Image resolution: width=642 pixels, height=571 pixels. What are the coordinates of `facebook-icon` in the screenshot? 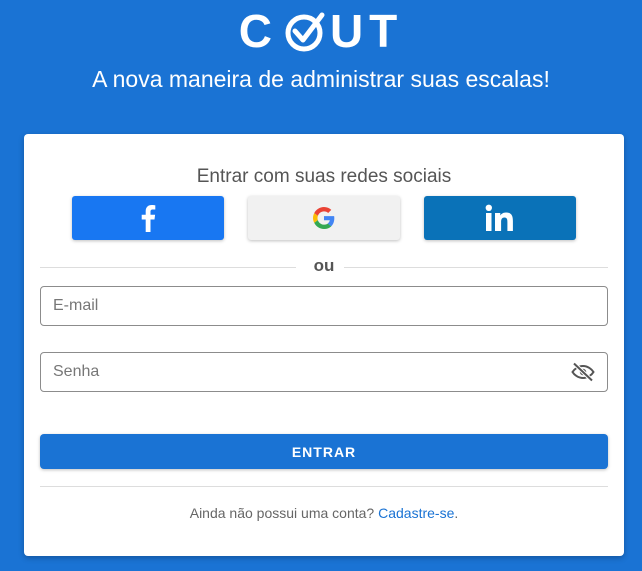 It's located at (148, 218).